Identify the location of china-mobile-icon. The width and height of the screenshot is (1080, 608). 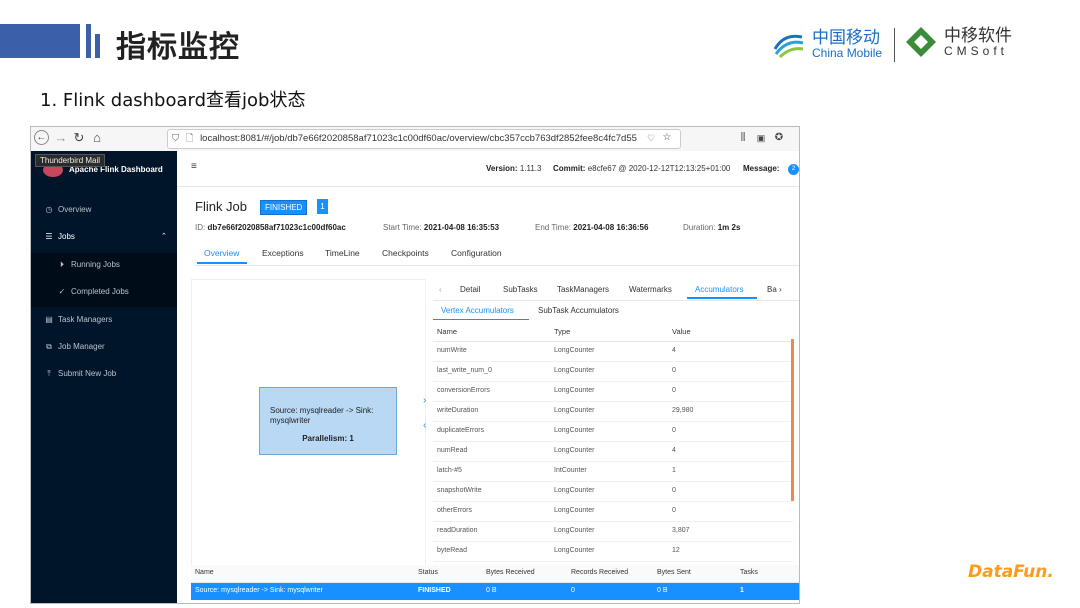
(788, 46).